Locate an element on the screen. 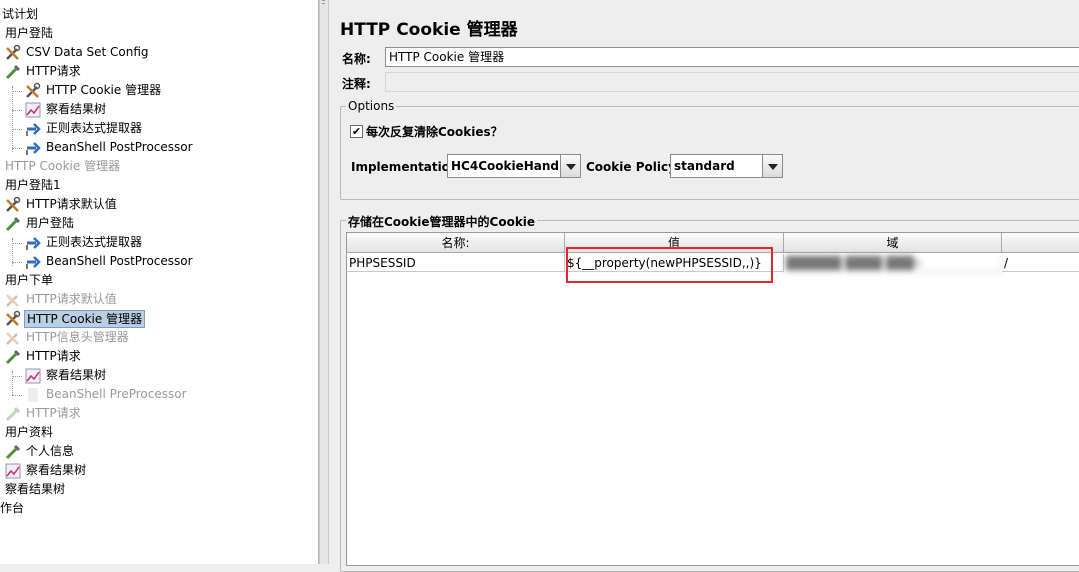 This screenshot has width=1079, height=572. pane-splitter is located at coordinates (324, 282).